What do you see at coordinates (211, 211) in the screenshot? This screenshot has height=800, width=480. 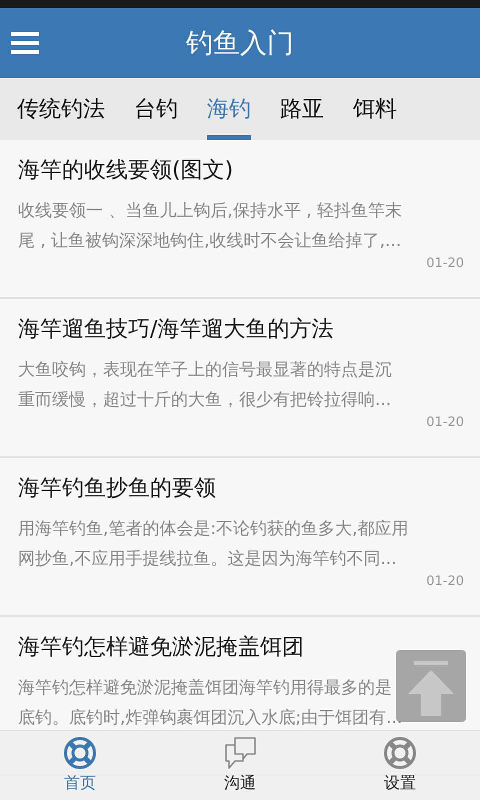 I see `article-summary: 收线要领一 、当鱼儿上钩后,保持水平 , 轻抖鱼竿末` at bounding box center [211, 211].